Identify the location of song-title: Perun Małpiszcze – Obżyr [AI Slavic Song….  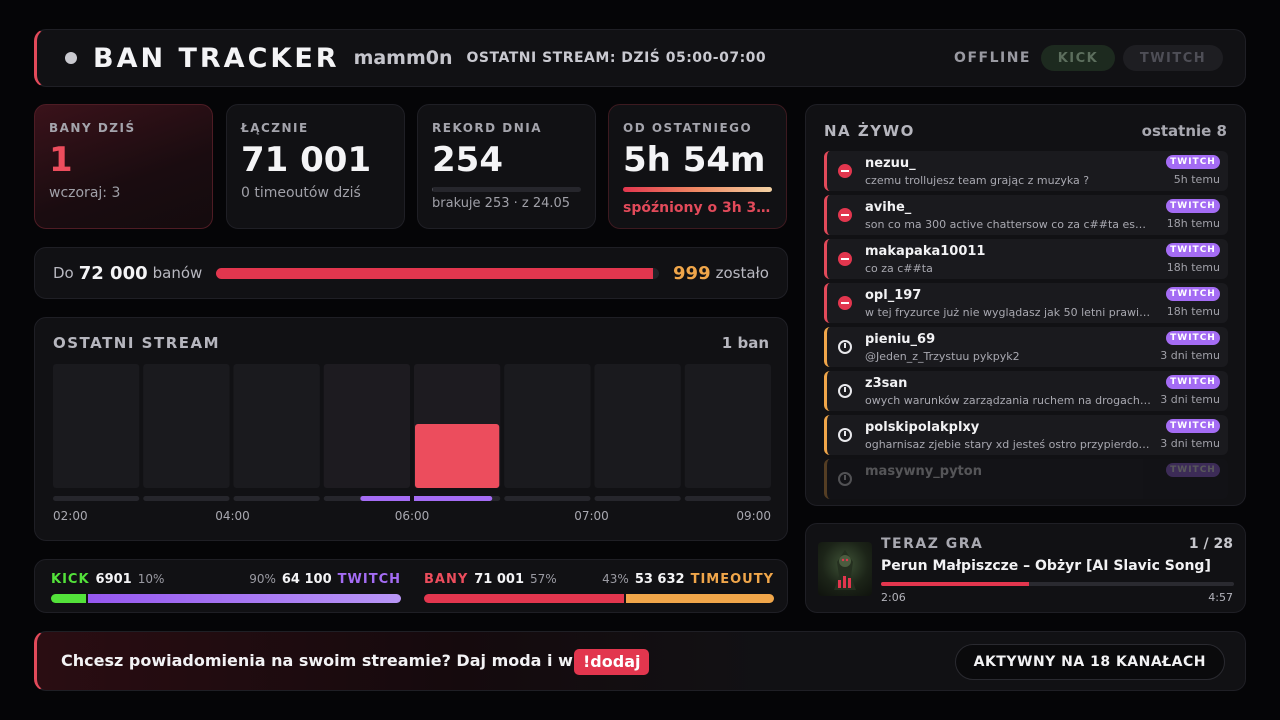
(1046, 566).